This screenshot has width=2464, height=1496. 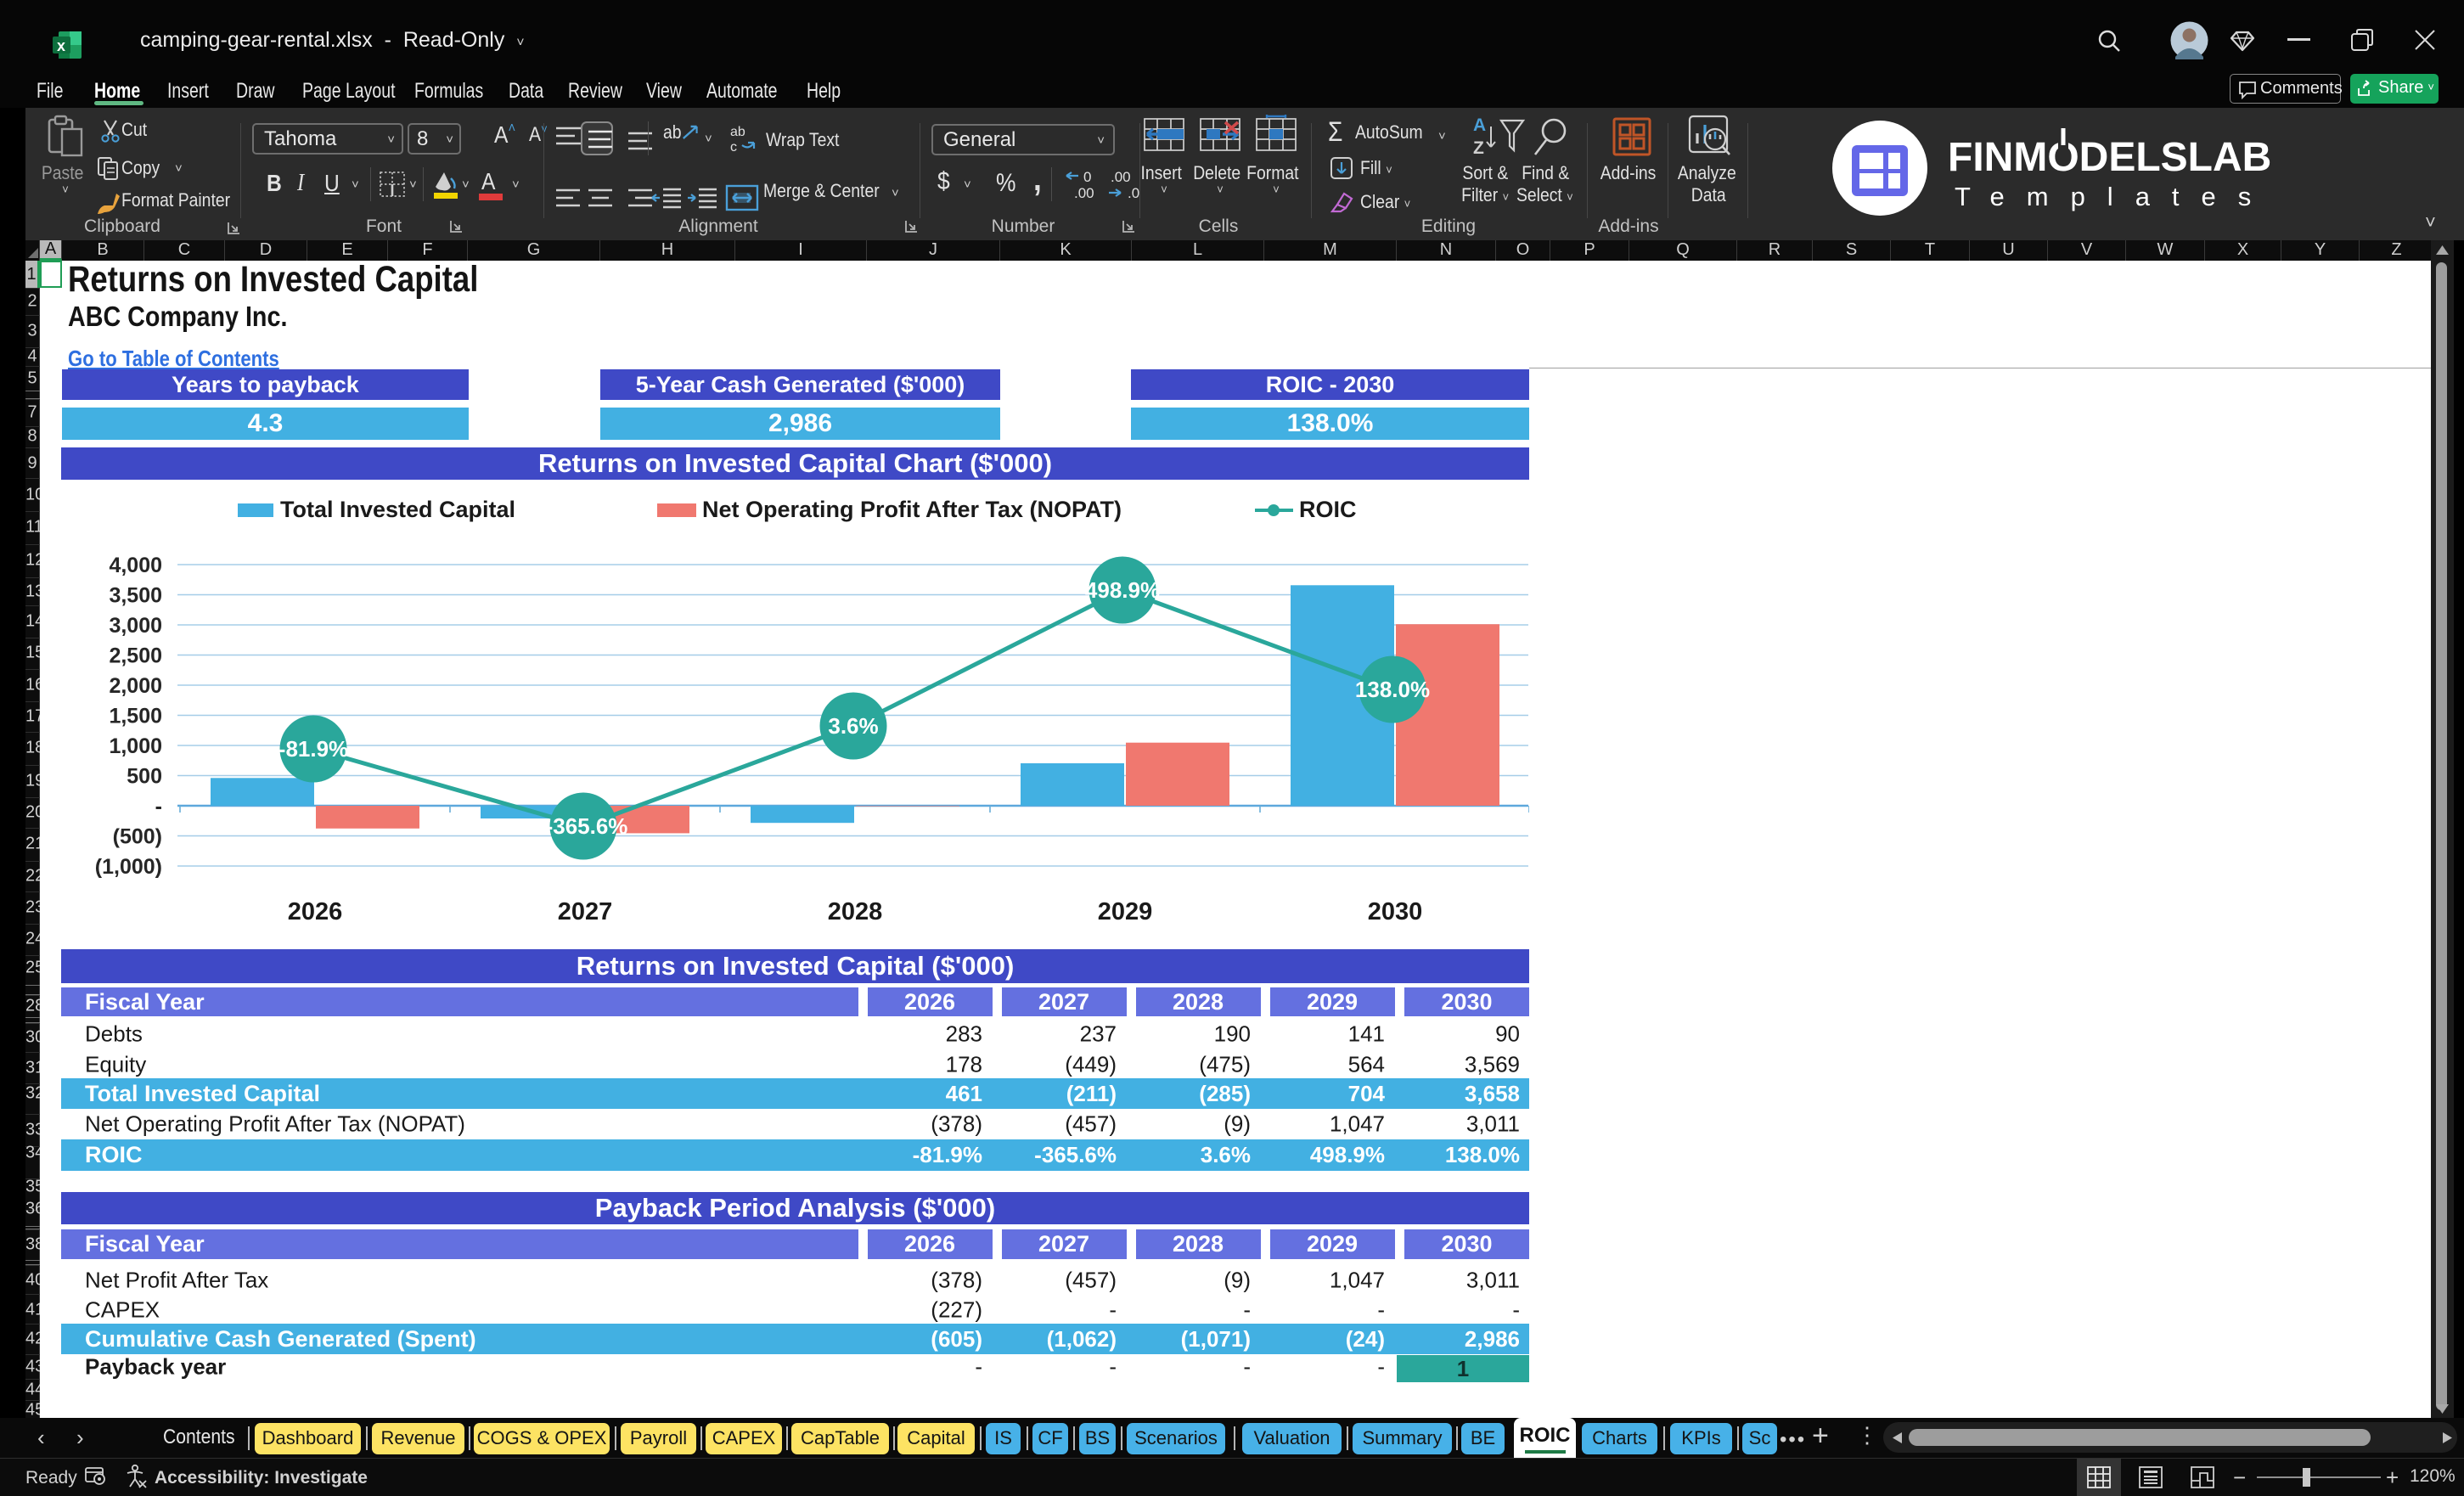 What do you see at coordinates (135, 626) in the screenshot?
I see `svg-text: 3,000` at bounding box center [135, 626].